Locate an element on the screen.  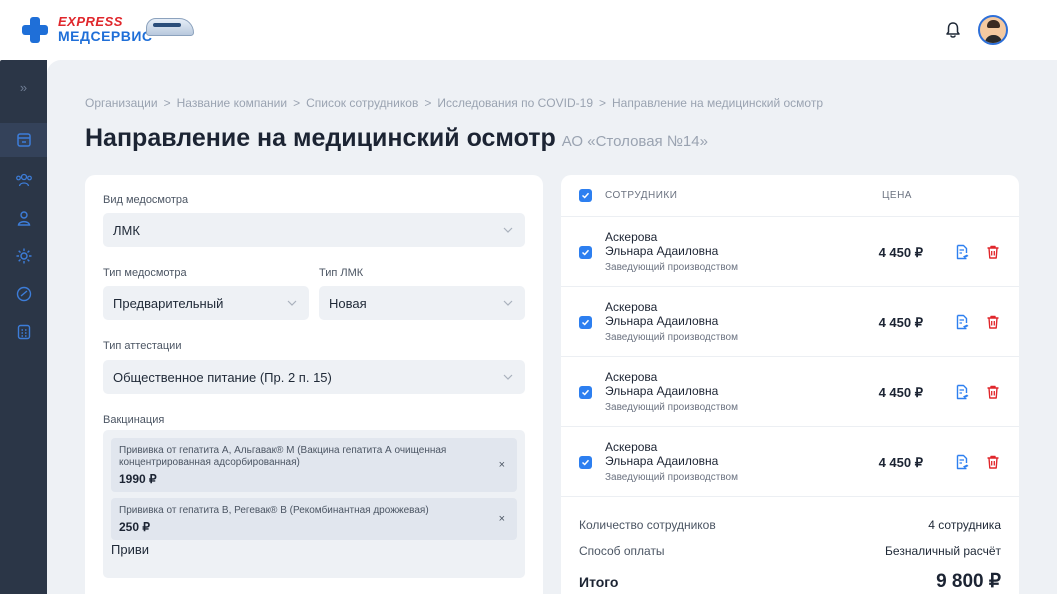
payment-method-value: Безналичный расчёт is located at coordinates (943, 551).